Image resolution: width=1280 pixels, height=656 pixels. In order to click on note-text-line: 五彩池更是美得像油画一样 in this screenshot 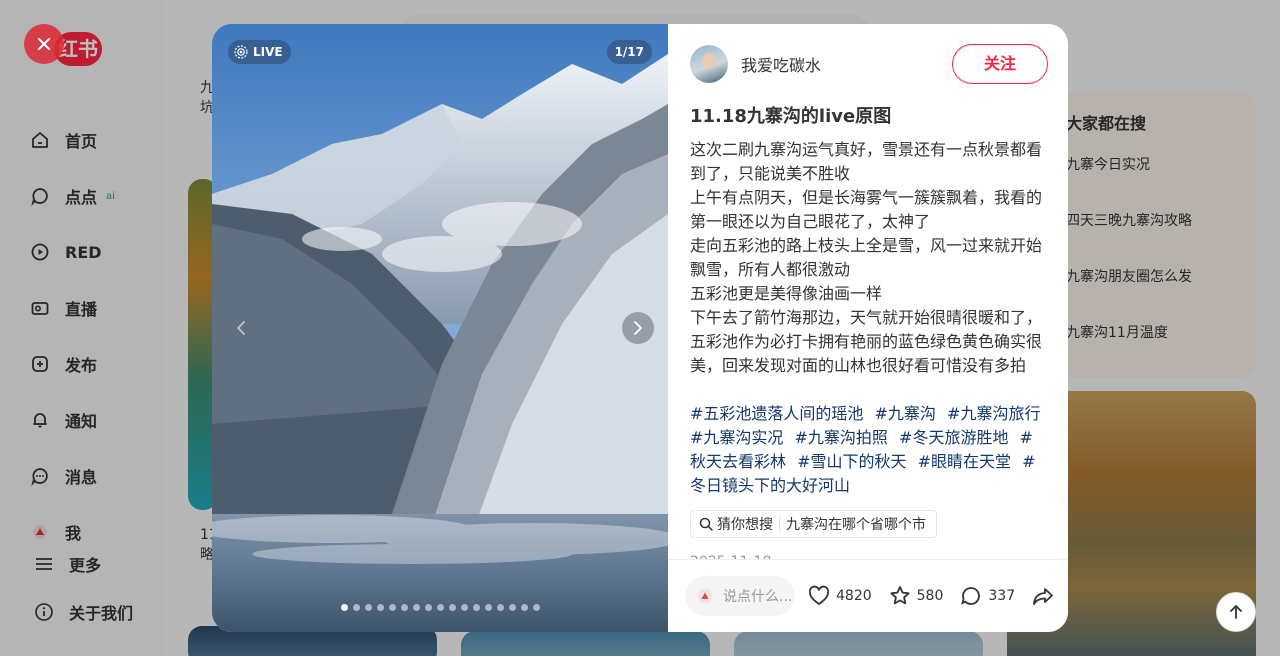, I will do `click(786, 293)`.